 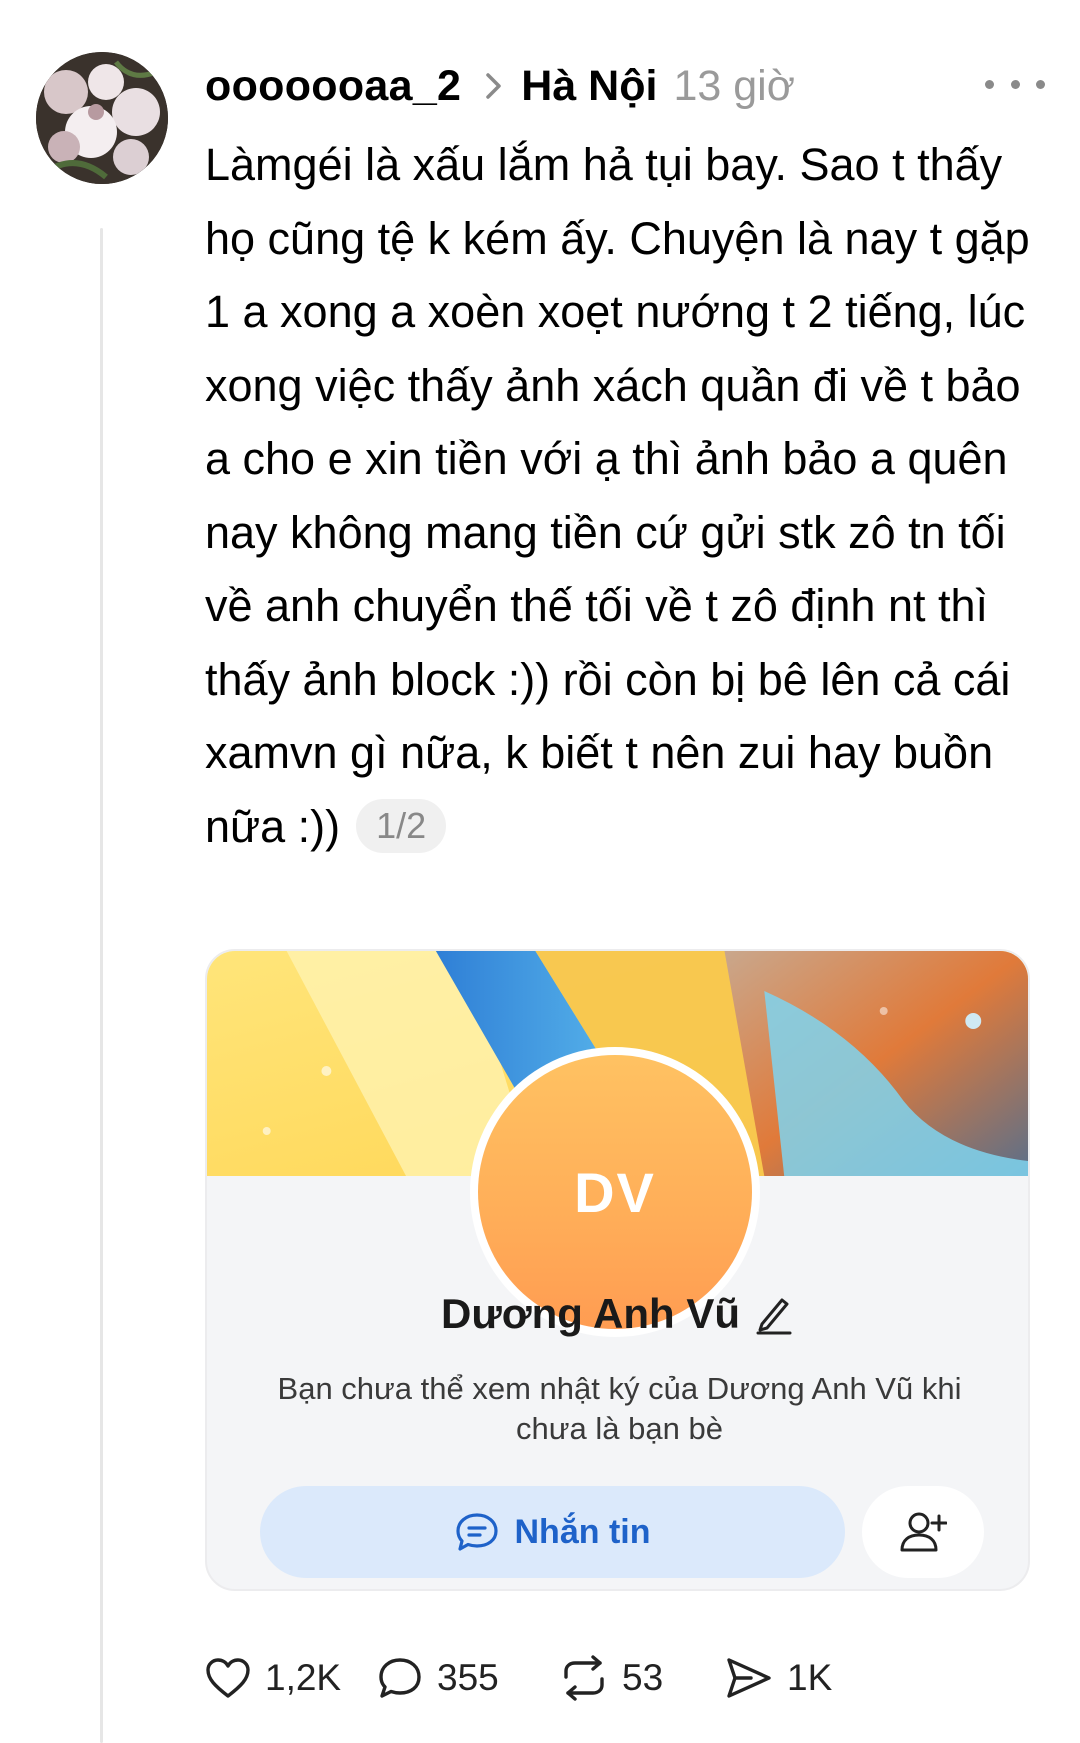 What do you see at coordinates (476, 1532) in the screenshot?
I see `chat-bubble-icon` at bounding box center [476, 1532].